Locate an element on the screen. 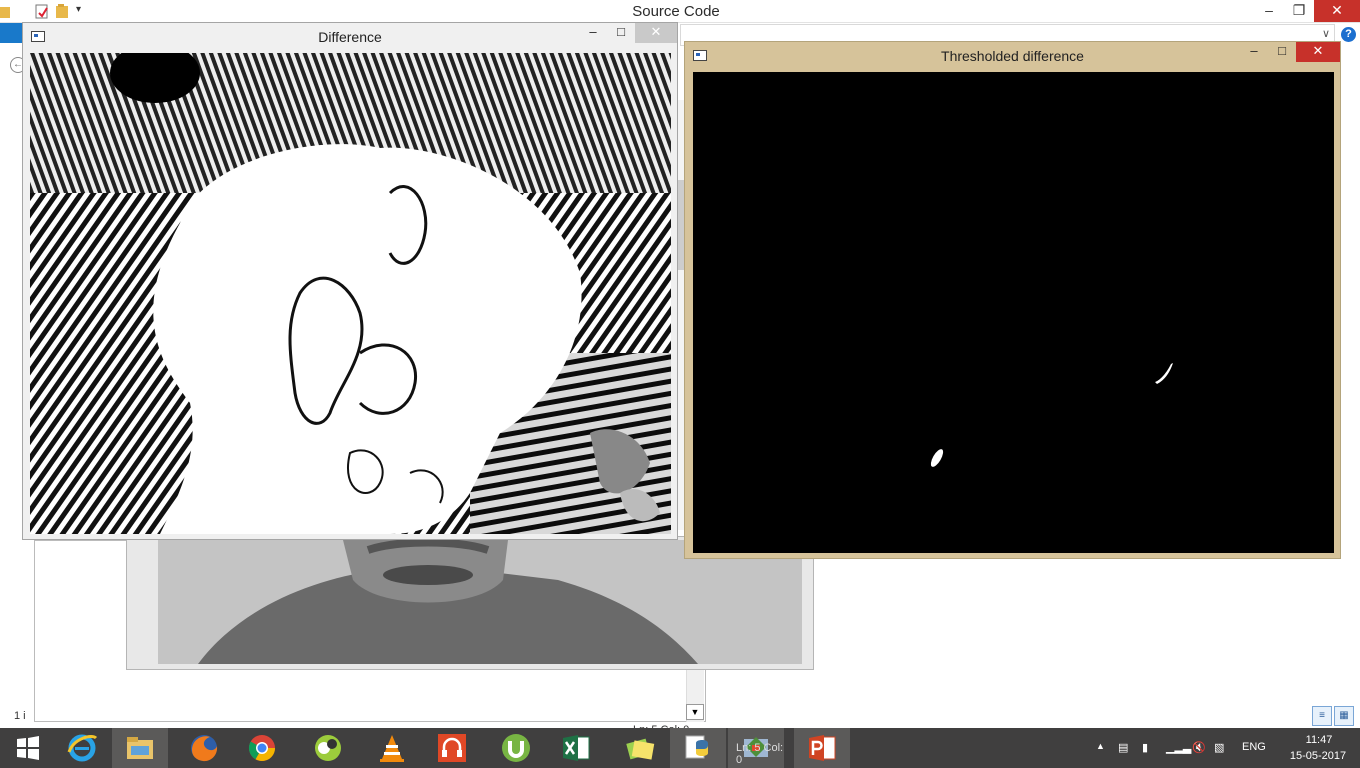 Image resolution: width=1360 pixels, height=768 pixels. excel-icon is located at coordinates (576, 748).